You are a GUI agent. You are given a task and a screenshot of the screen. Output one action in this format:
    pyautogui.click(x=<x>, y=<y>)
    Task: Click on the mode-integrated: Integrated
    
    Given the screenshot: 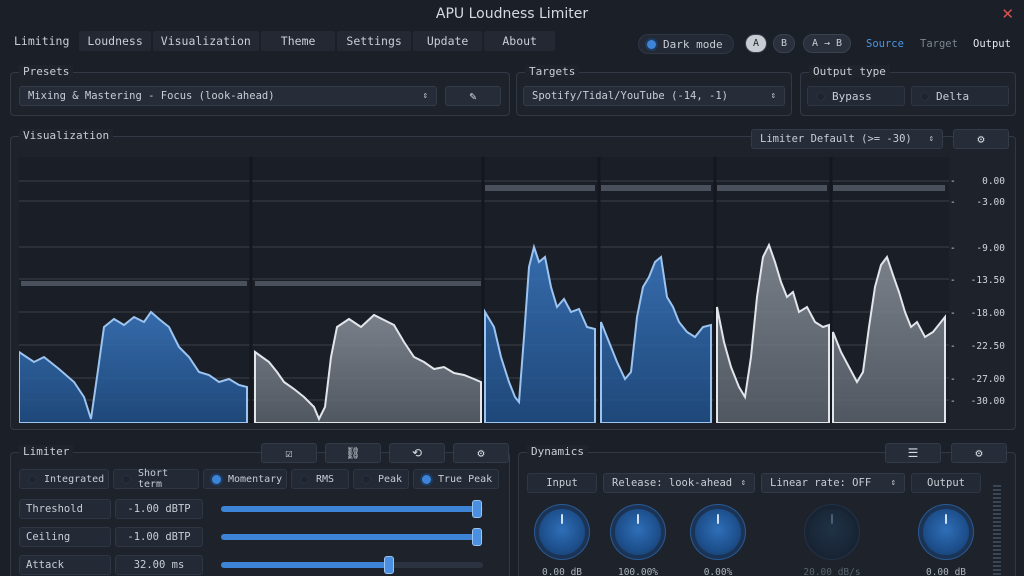 What is the action you would take?
    pyautogui.click(x=64, y=479)
    